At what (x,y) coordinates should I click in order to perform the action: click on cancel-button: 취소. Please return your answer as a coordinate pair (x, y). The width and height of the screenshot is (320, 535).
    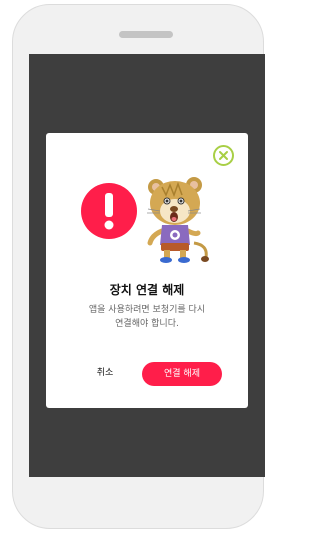
    Looking at the image, I should click on (105, 373).